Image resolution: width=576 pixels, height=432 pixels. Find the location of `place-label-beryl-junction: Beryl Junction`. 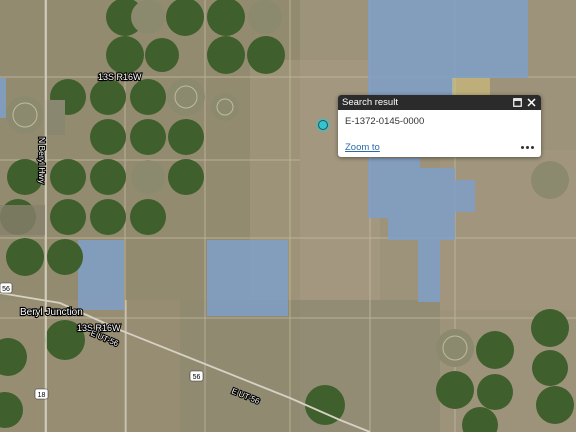

place-label-beryl-junction: Beryl Junction is located at coordinates (51, 312).